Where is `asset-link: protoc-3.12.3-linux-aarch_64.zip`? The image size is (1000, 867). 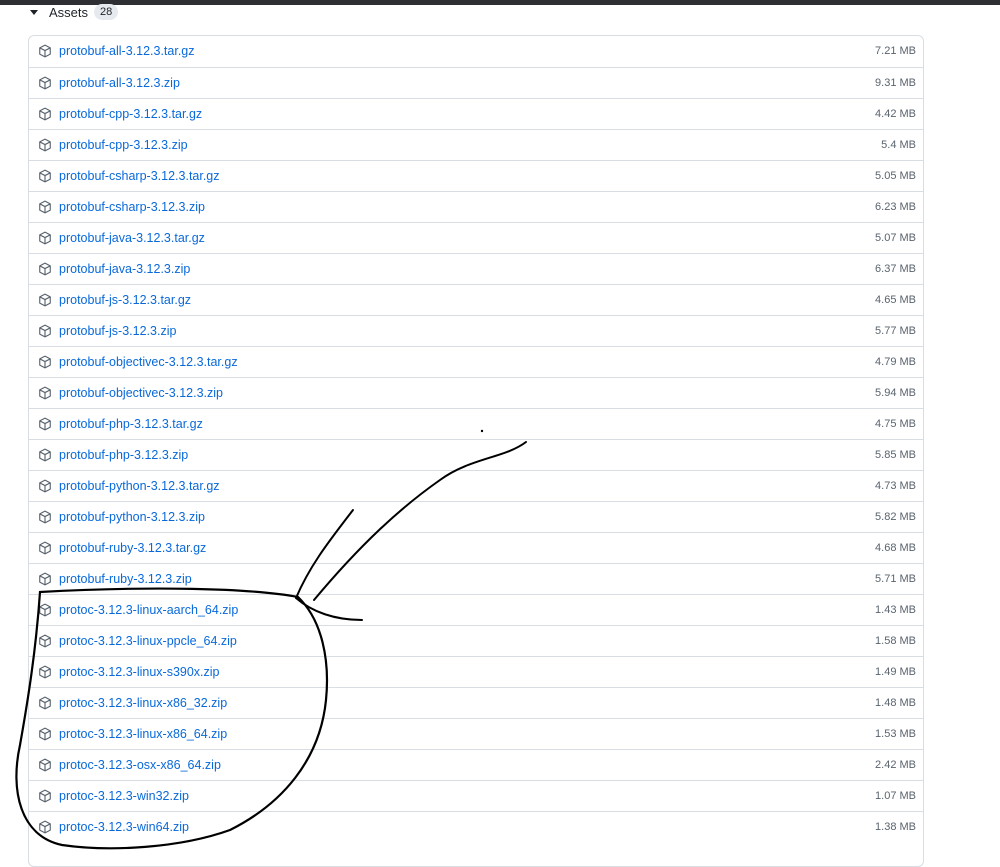
asset-link: protoc-3.12.3-linux-aarch_64.zip is located at coordinates (148, 610).